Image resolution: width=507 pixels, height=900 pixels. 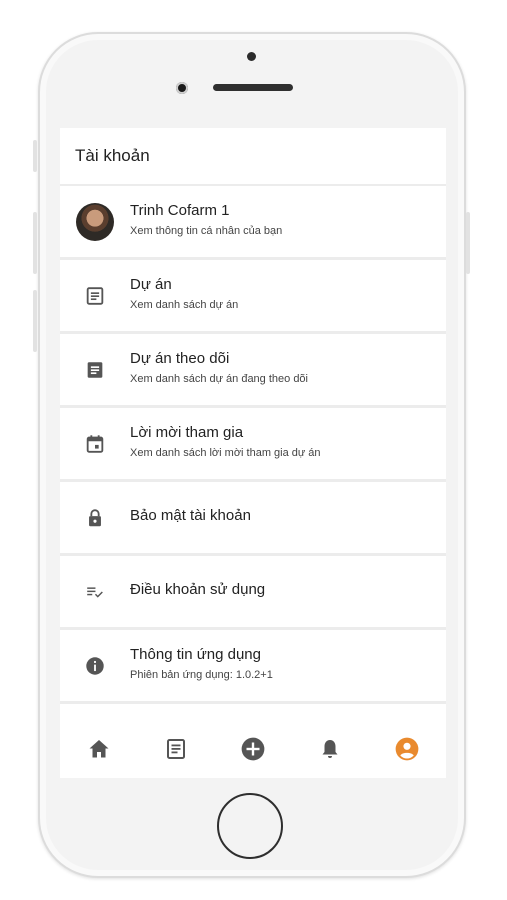 I want to click on home-icon, so click(x=99, y=749).